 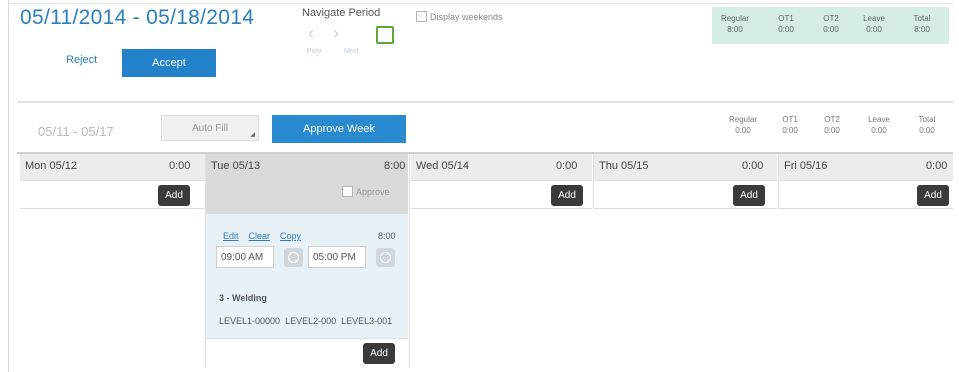 What do you see at coordinates (879, 125) in the screenshot?
I see `week-summary-leave: Leave 0:00` at bounding box center [879, 125].